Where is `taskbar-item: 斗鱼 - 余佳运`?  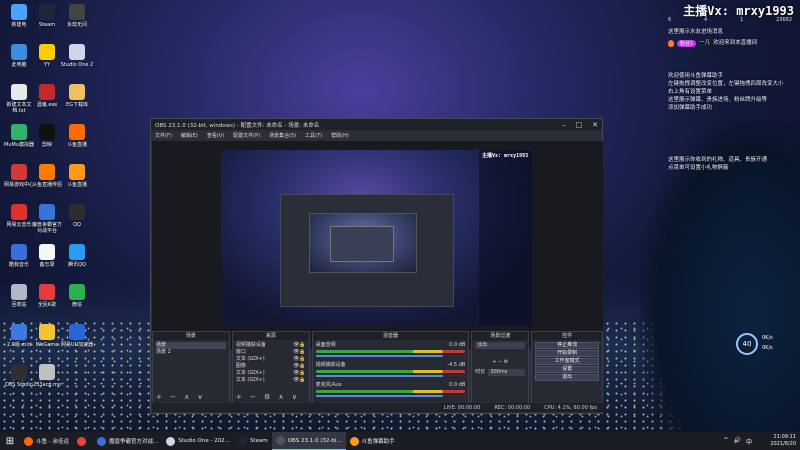
taskbar-item: 斗鱼 - 余佳运 is located at coordinates (46, 441).